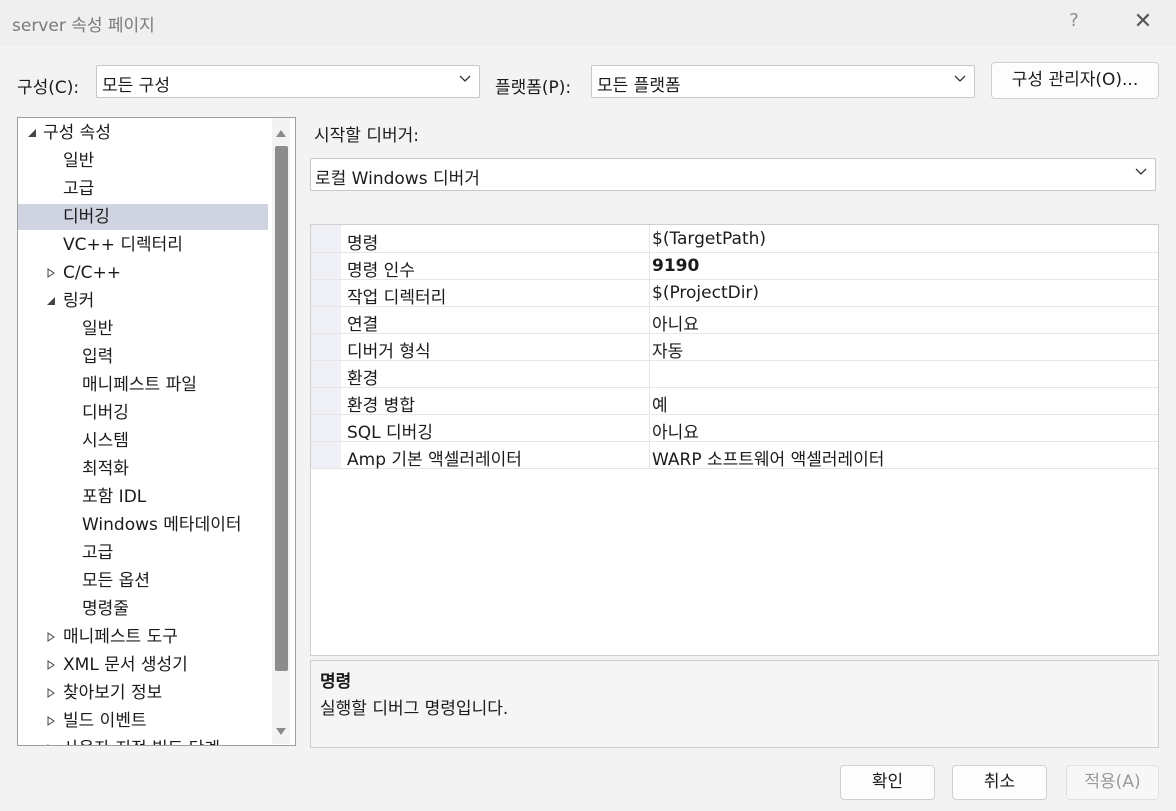  Describe the element at coordinates (734, 374) in the screenshot. I see `property-row: 환경` at that location.